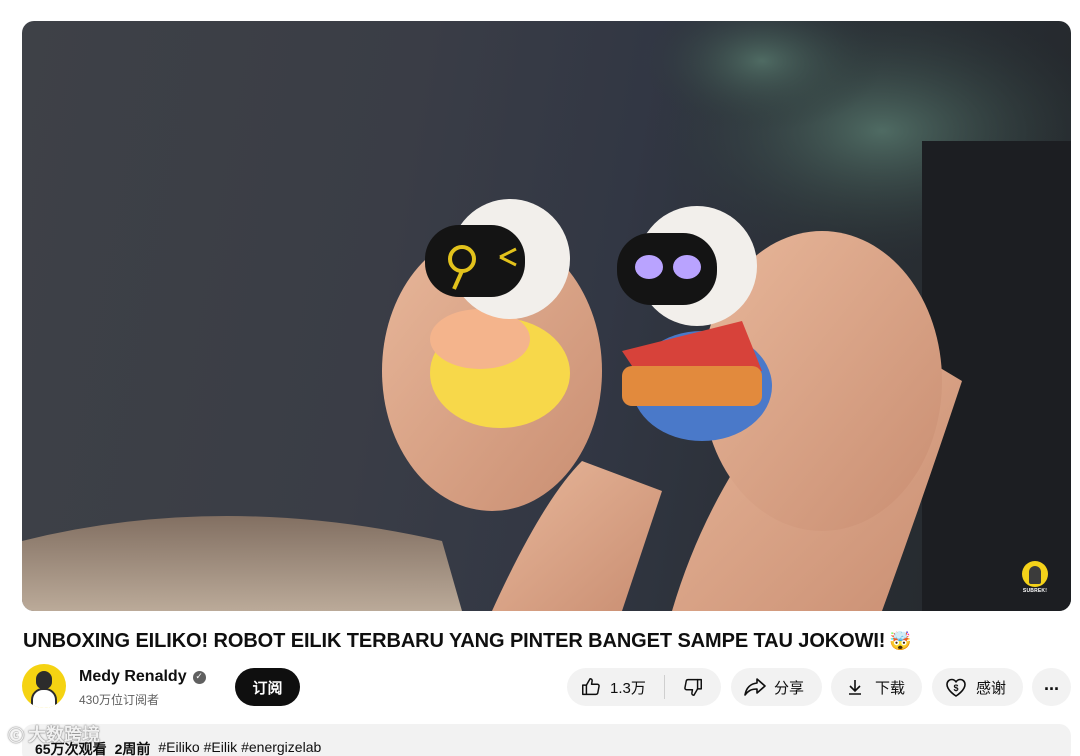 The image size is (1080, 756). I want to click on thanks-label: 感谢, so click(991, 688).